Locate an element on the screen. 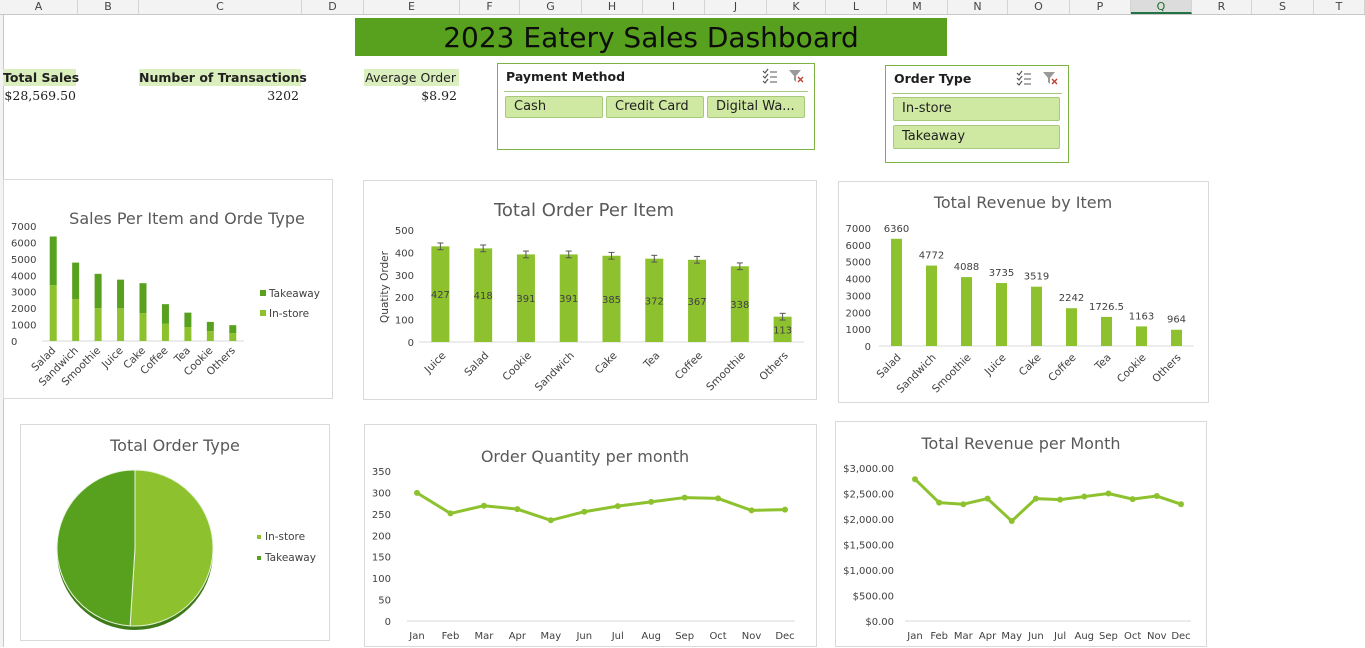  y-tick-label: $1,500.00 is located at coordinates (868, 546).